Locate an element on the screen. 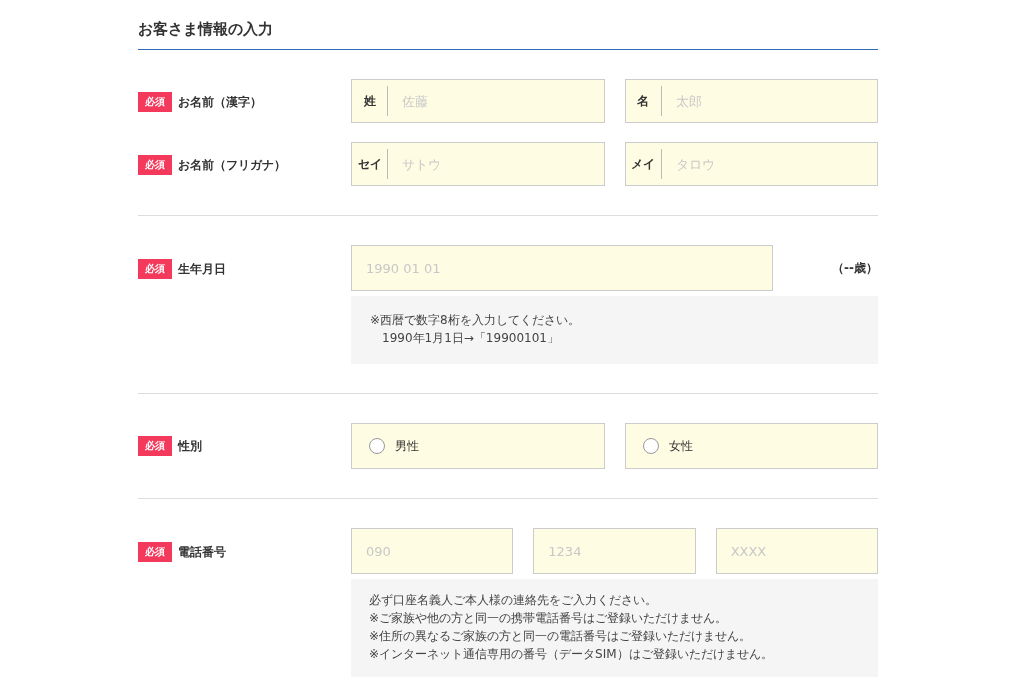  note-text: 必ず口座名義人ご本人様の連絡先をご入力ください。 is located at coordinates (513, 600).